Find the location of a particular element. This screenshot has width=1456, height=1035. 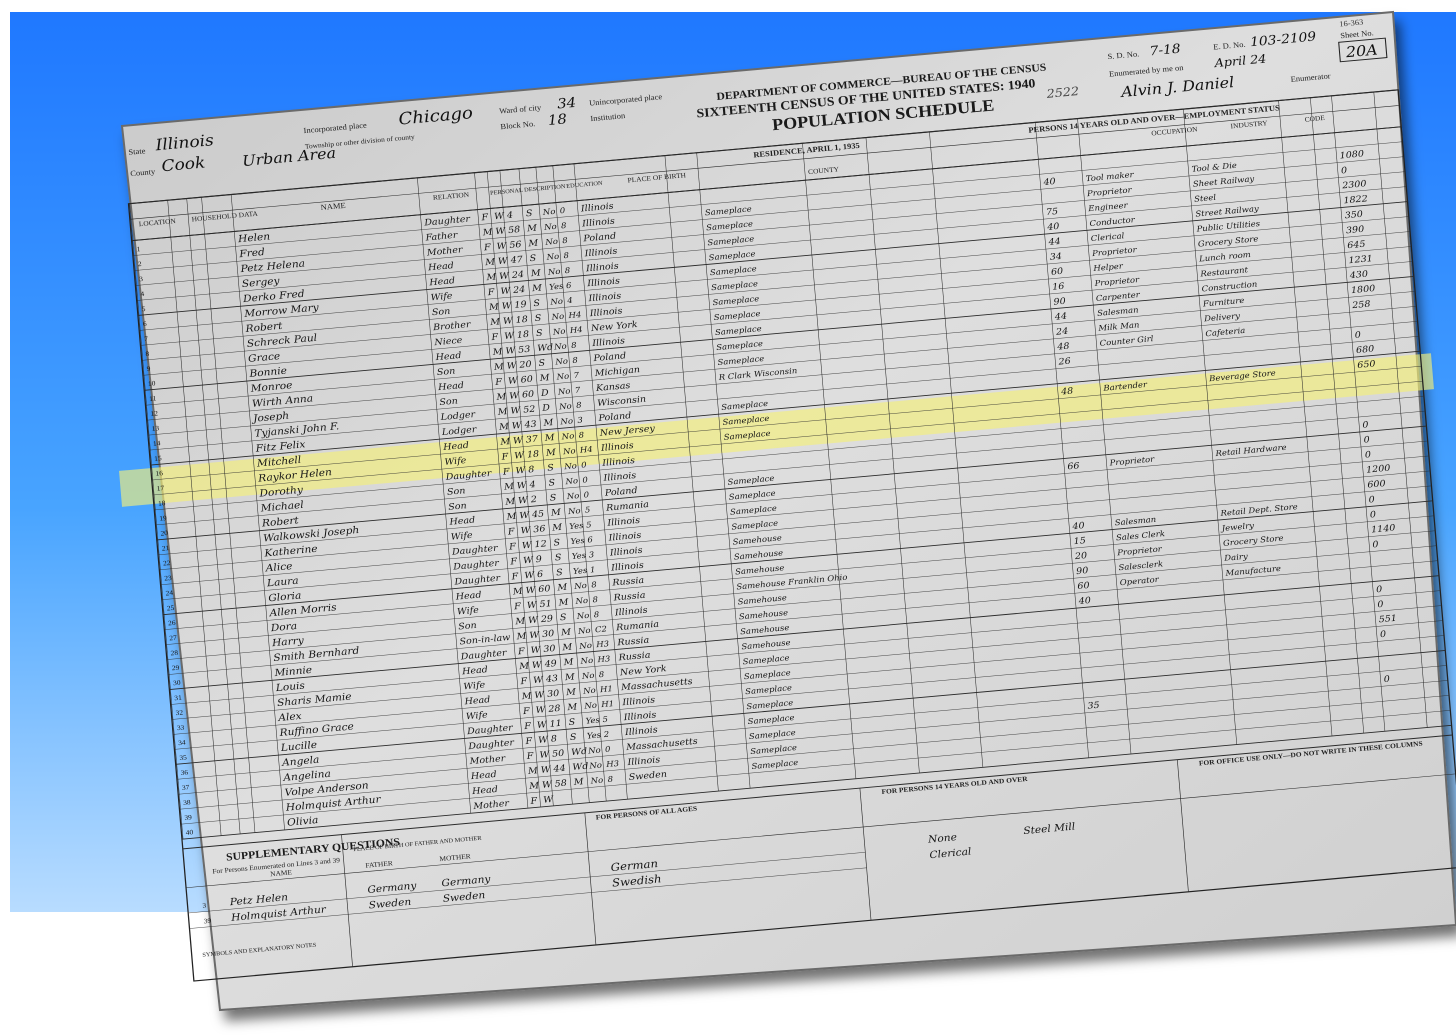

line-number: 16 is located at coordinates (159, 473).